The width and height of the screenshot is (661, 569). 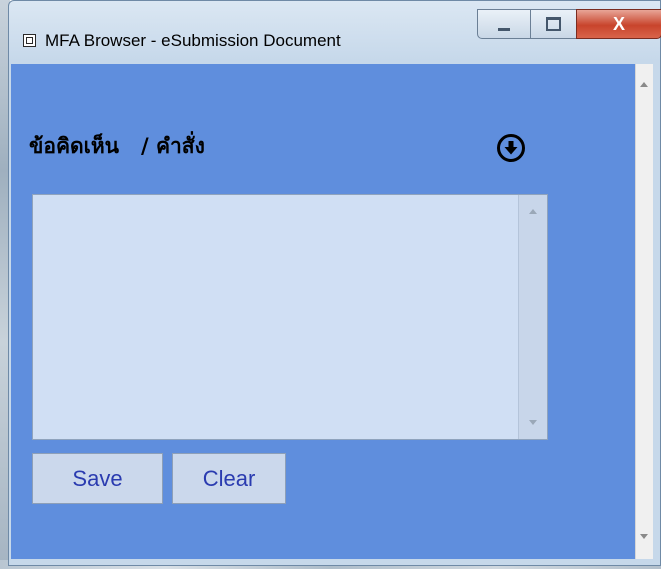 I want to click on down-arrow-icon, so click(x=511, y=148).